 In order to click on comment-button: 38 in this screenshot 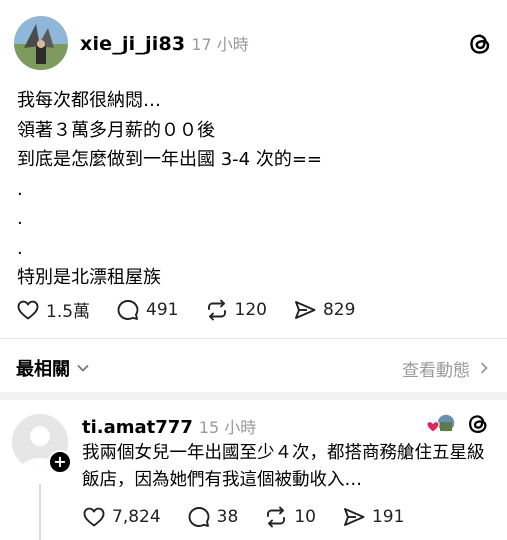, I will do `click(213, 517)`.